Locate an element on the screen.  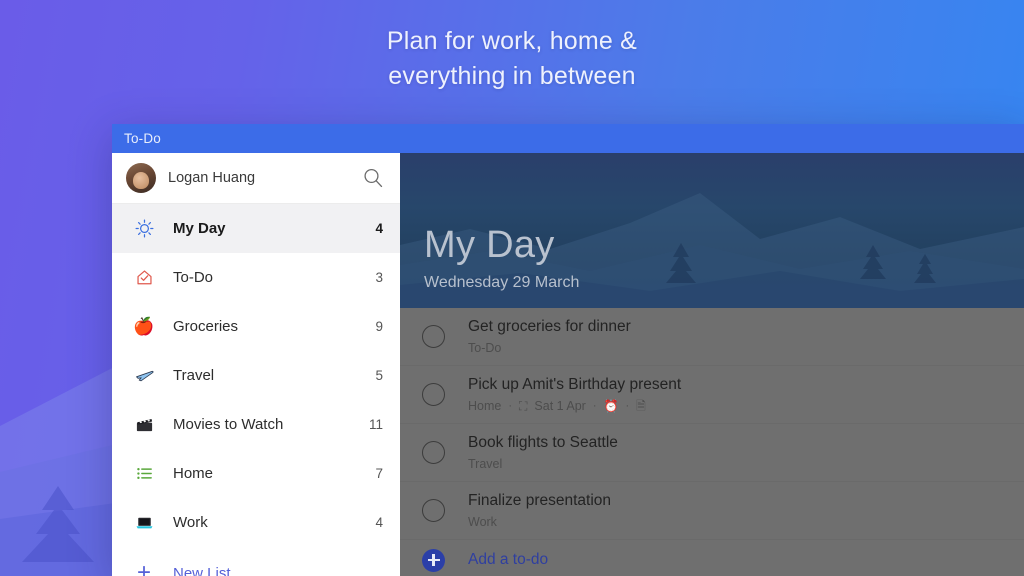
plus-icon: + is located at coordinates (143, 567).